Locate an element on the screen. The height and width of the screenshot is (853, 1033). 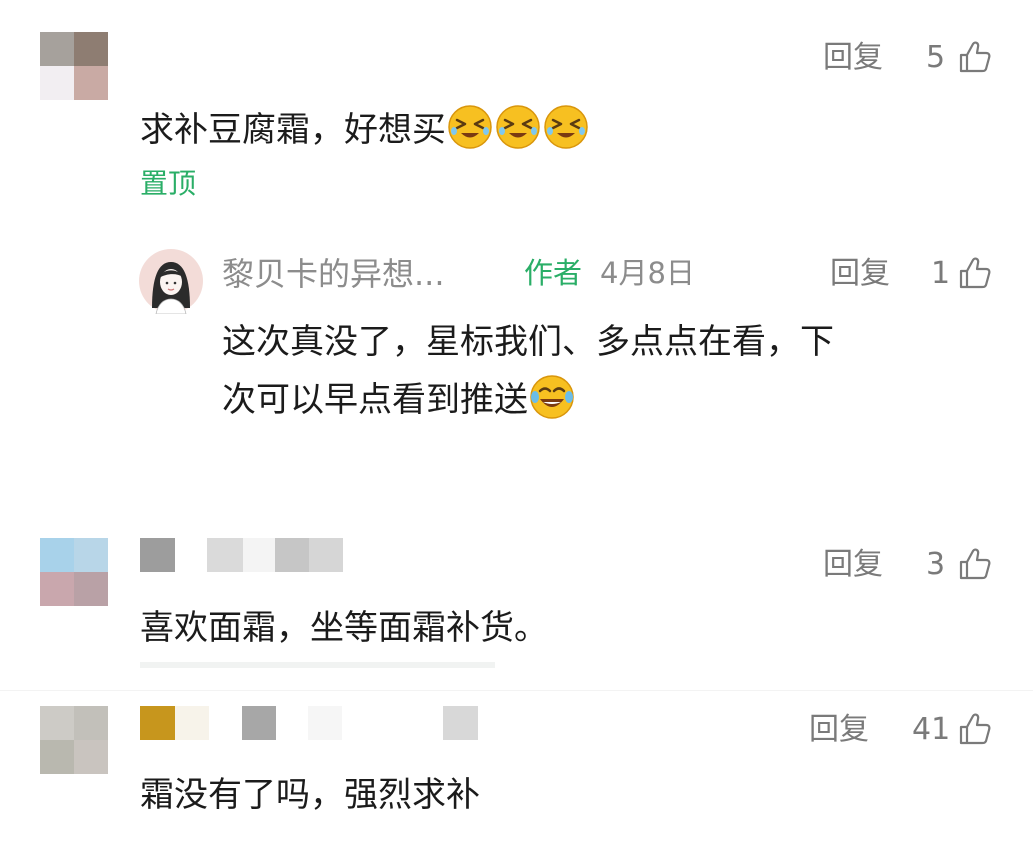
like-count: 41 is located at coordinates (931, 729).